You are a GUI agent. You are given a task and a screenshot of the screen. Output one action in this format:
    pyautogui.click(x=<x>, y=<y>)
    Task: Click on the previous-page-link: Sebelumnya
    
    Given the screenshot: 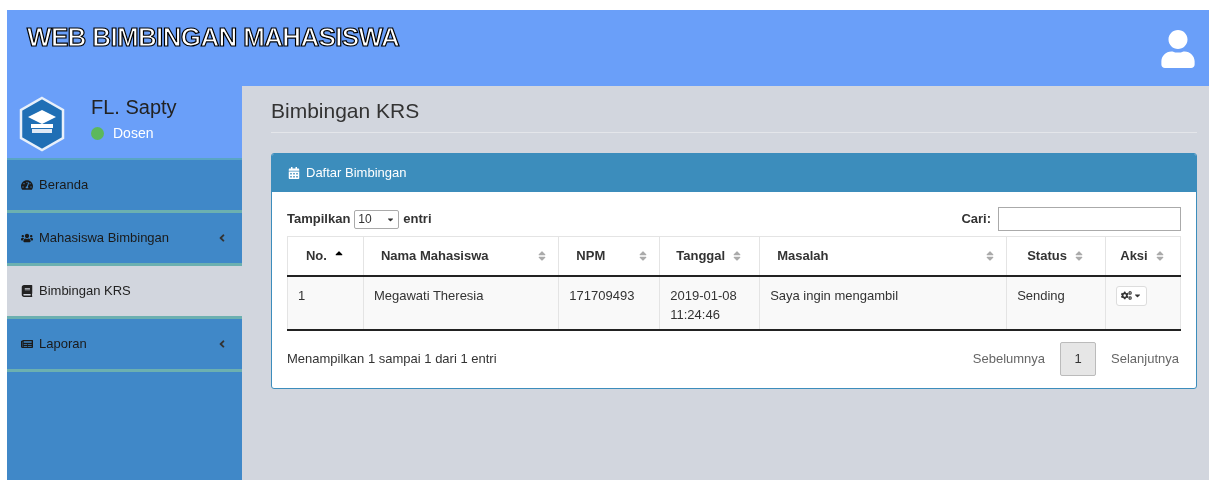 What is the action you would take?
    pyautogui.click(x=1009, y=358)
    